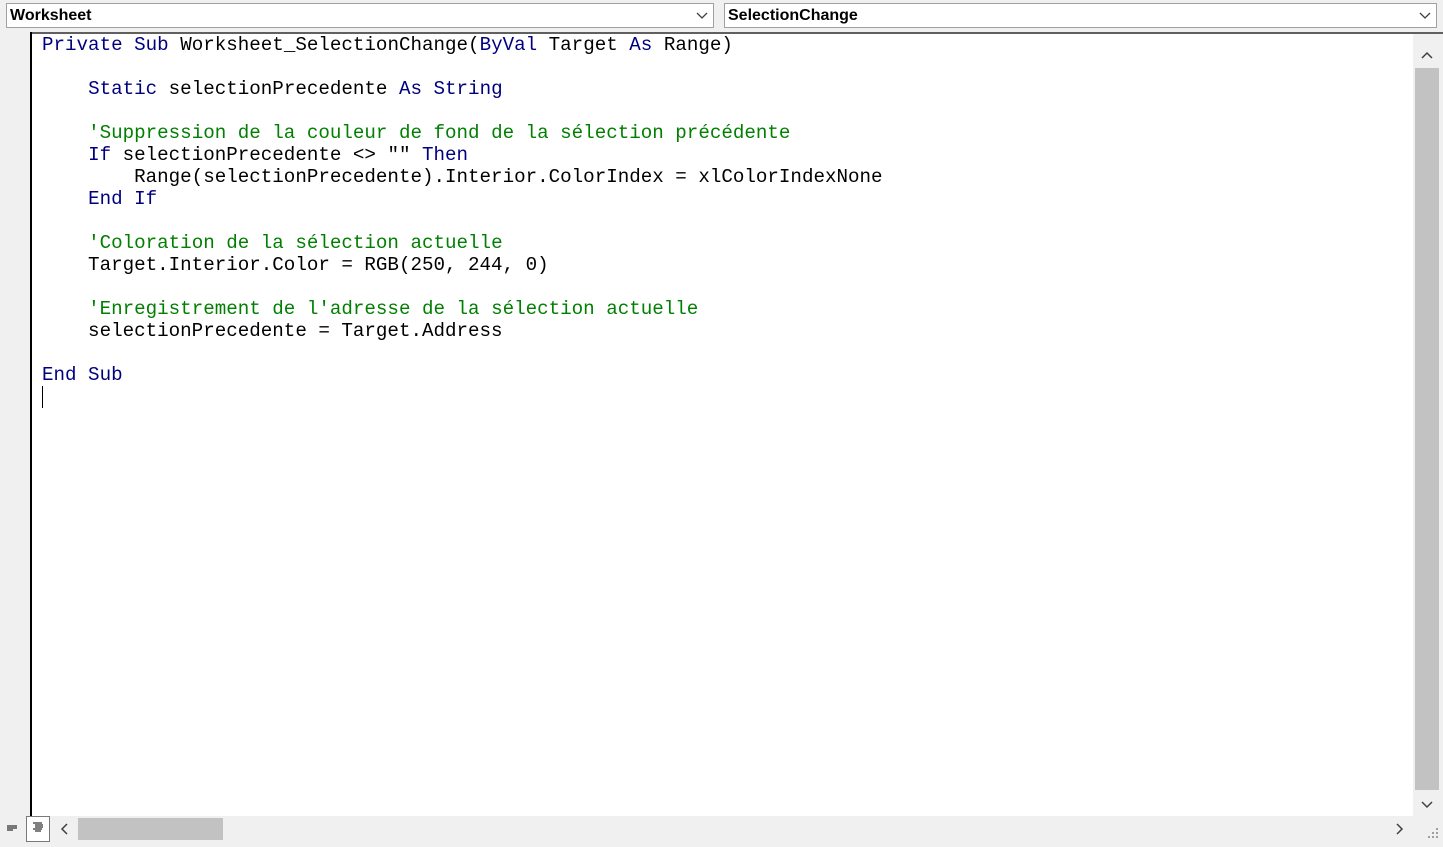 The width and height of the screenshot is (1443, 847). I want to click on code-token: Target.Interior.Color = RGB(250, 244, 0), so click(295, 265).